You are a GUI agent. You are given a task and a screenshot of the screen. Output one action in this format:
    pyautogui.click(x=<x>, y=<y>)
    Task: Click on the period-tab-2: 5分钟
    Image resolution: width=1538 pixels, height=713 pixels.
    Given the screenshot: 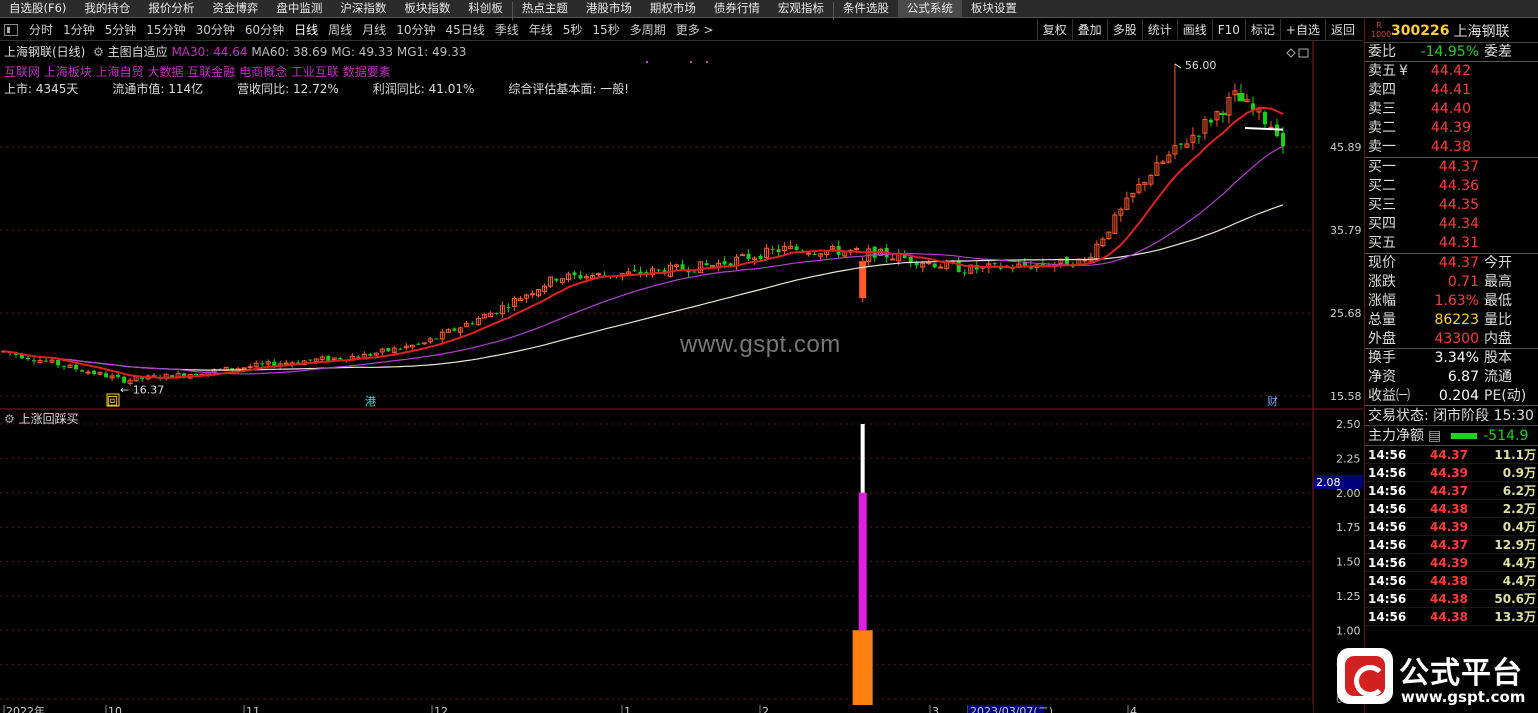 What is the action you would take?
    pyautogui.click(x=121, y=29)
    